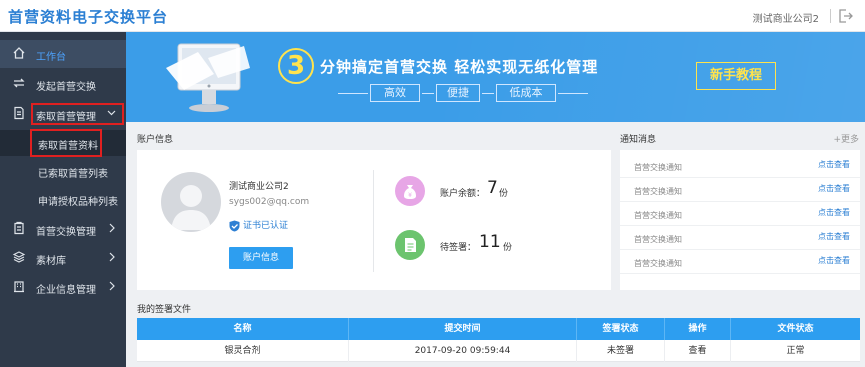 This screenshot has height=367, width=865. I want to click on user-silhouette-icon, so click(191, 207).